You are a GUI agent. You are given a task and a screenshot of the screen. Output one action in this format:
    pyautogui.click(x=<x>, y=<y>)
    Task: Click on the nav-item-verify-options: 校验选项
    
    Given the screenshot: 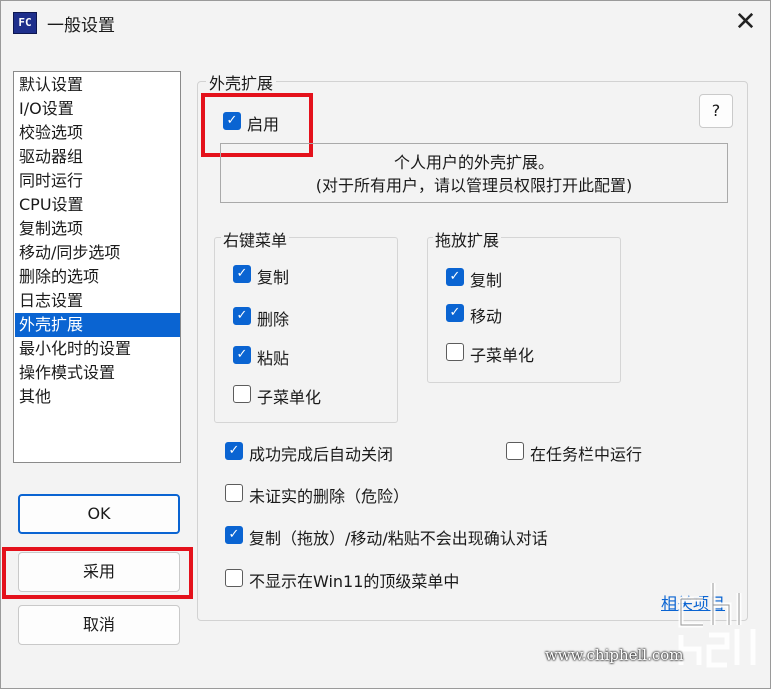 What is the action you would take?
    pyautogui.click(x=97, y=133)
    